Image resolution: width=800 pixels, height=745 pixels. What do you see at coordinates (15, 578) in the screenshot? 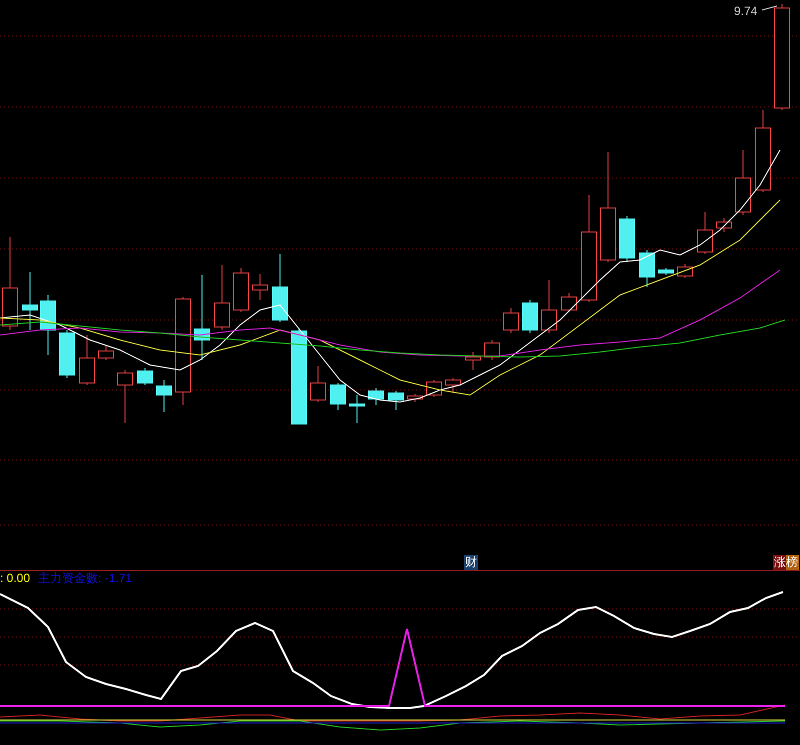
I see `indicator-value: : 0.00` at bounding box center [15, 578].